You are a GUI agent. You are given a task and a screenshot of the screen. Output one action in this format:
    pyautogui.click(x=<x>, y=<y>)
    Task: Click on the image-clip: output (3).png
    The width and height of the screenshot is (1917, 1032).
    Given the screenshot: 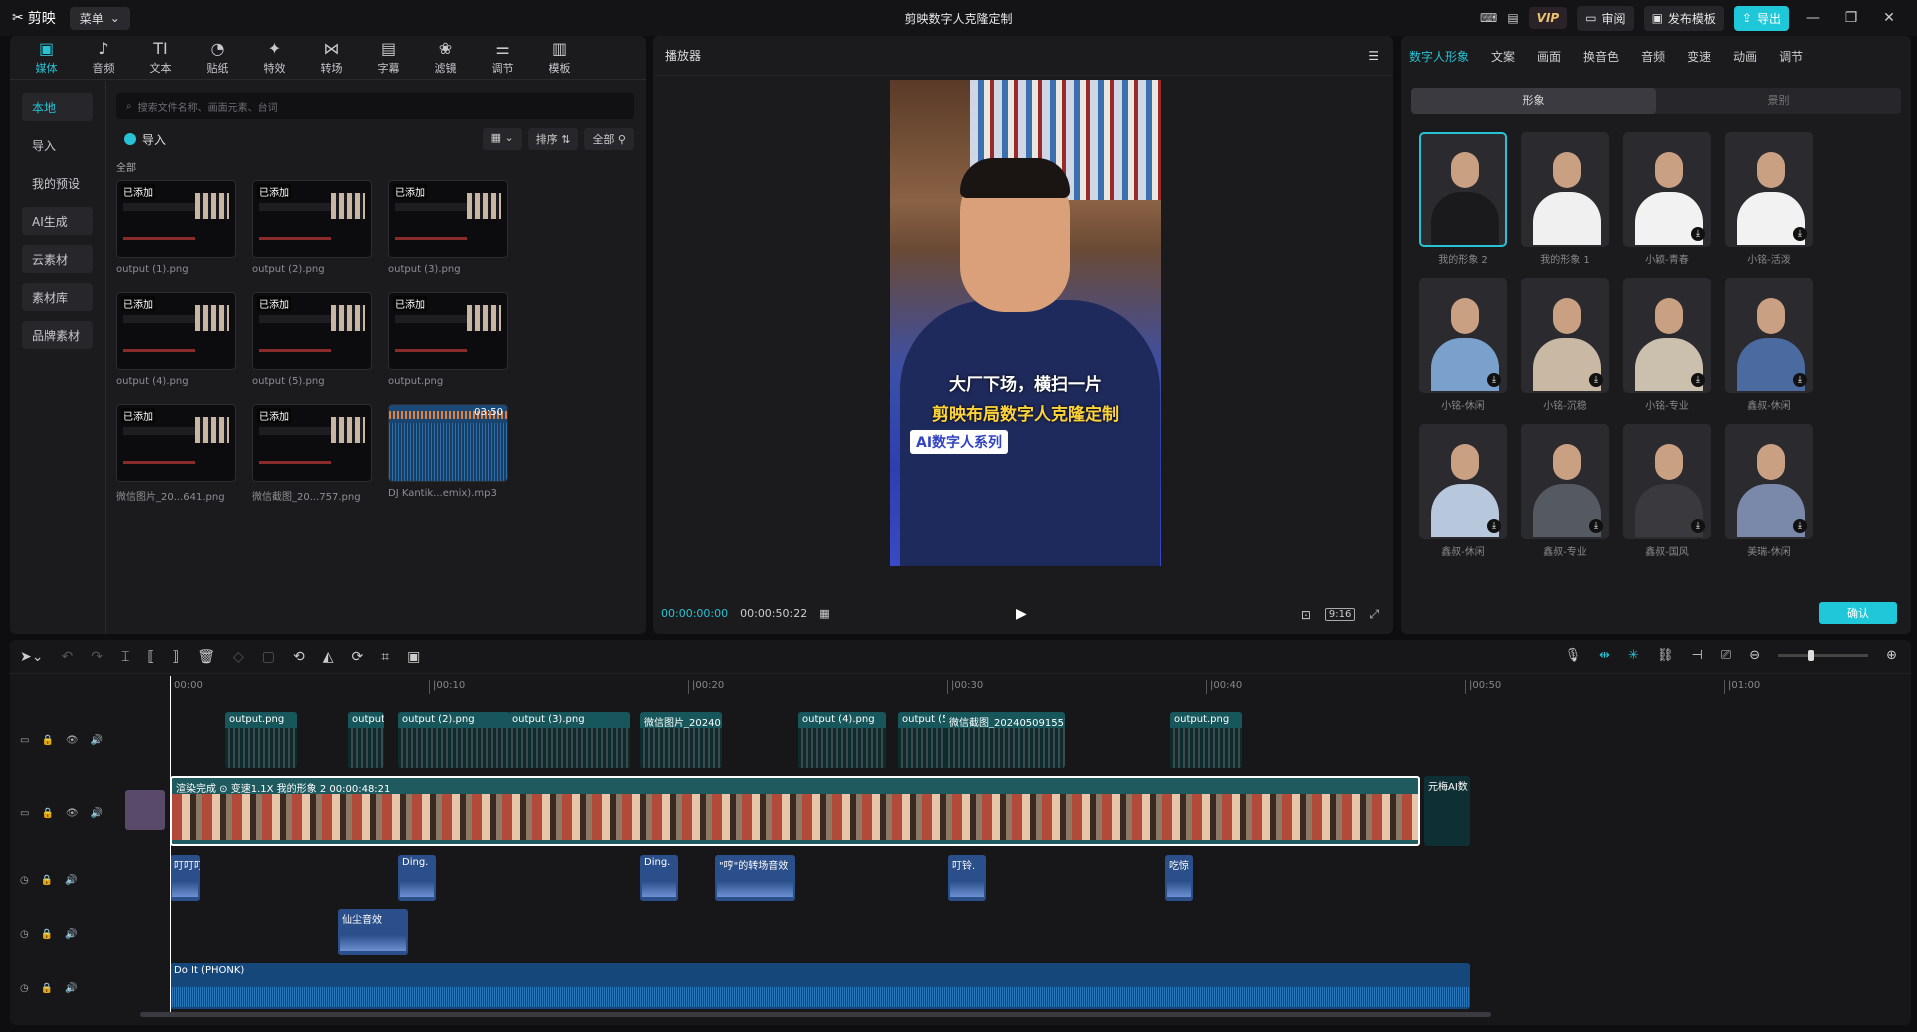 What is the action you would take?
    pyautogui.click(x=569, y=740)
    